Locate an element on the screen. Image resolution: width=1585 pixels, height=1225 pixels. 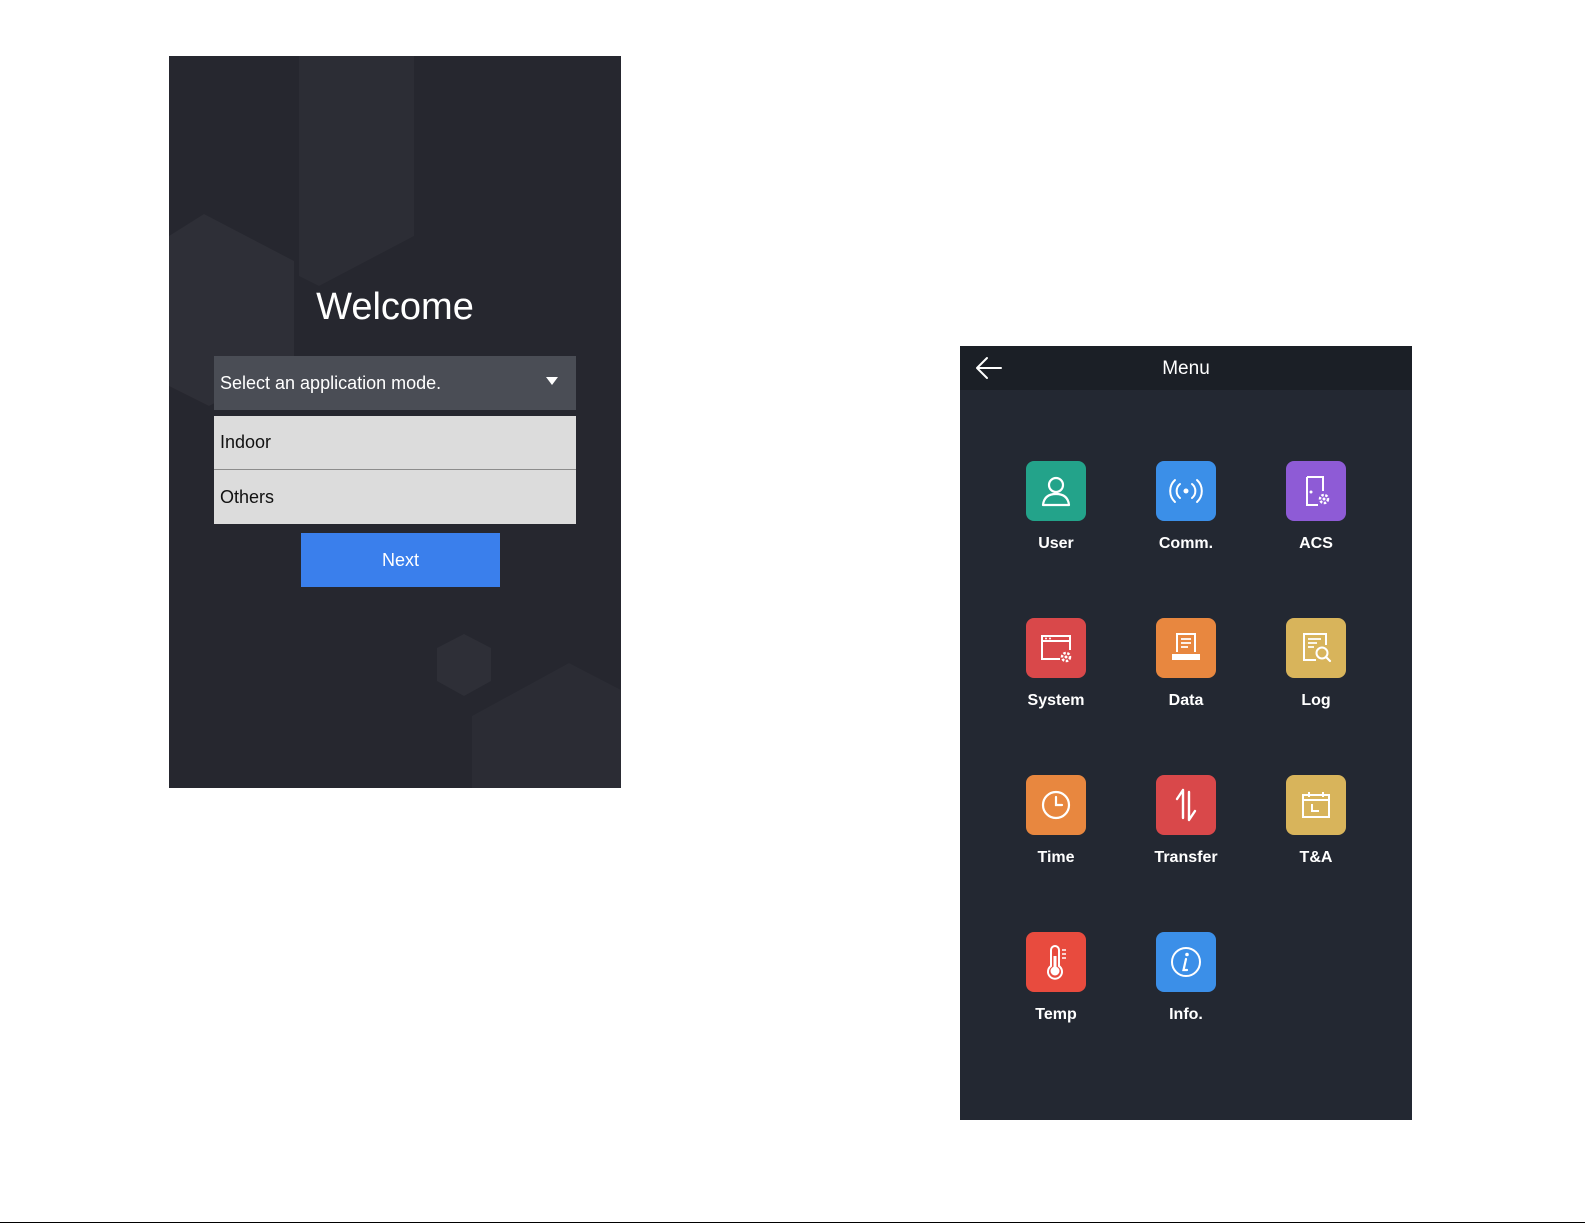
menu-item-info: Info. is located at coordinates (1186, 987).